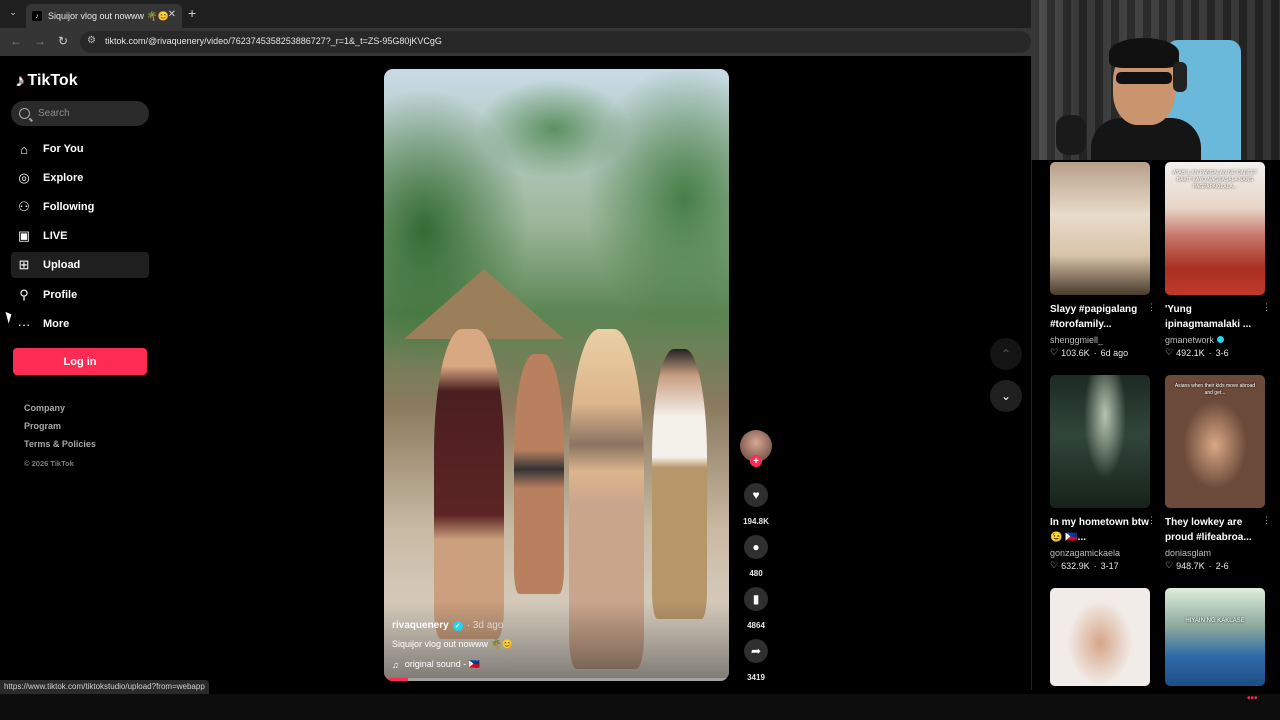 This screenshot has width=1280, height=720. I want to click on search-icon, so click(24, 113).